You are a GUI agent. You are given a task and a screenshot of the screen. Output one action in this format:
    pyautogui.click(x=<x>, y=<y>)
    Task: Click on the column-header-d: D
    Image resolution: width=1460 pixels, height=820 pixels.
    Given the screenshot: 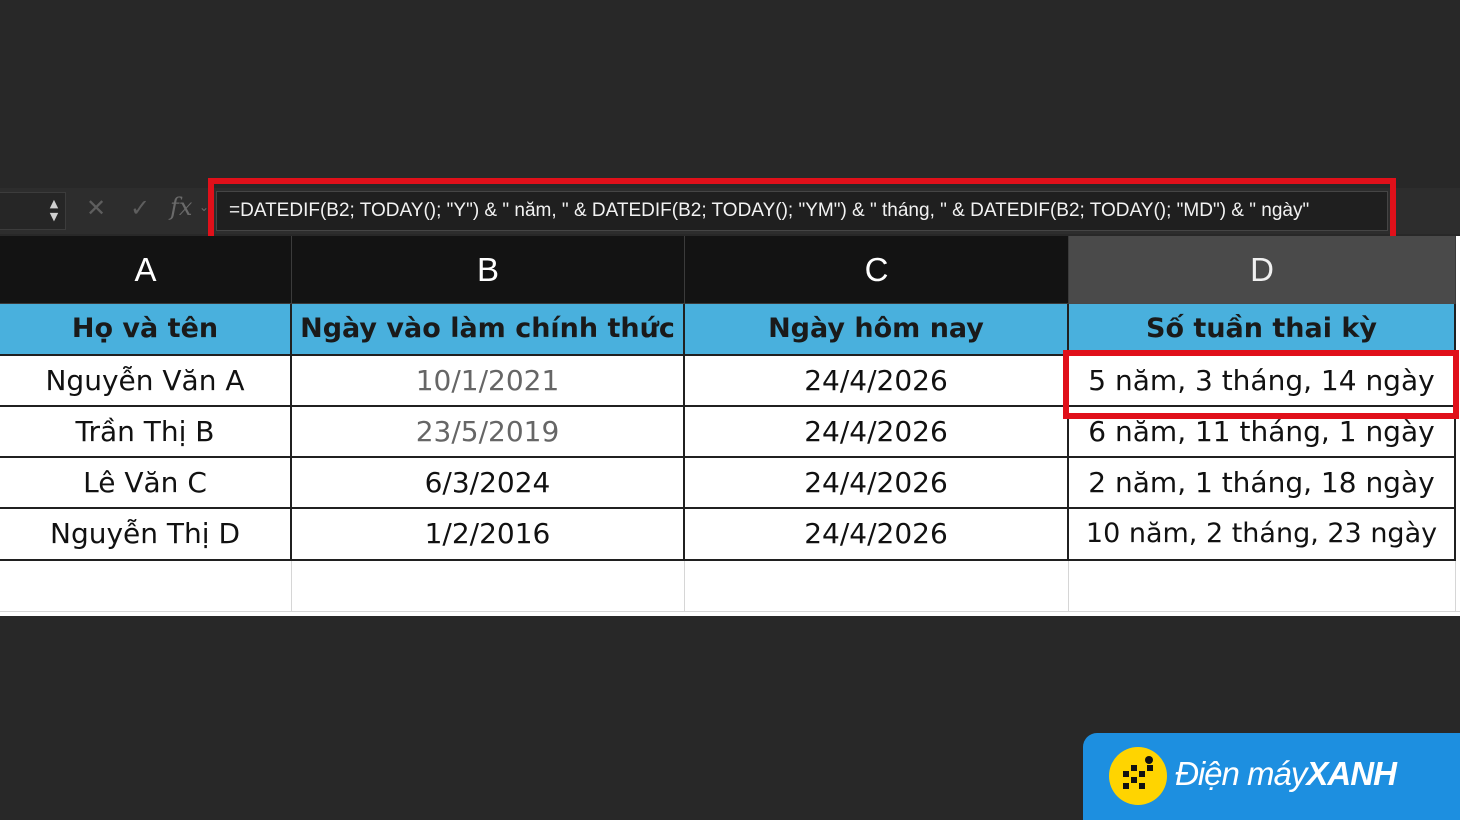 What is the action you would take?
    pyautogui.click(x=1262, y=270)
    